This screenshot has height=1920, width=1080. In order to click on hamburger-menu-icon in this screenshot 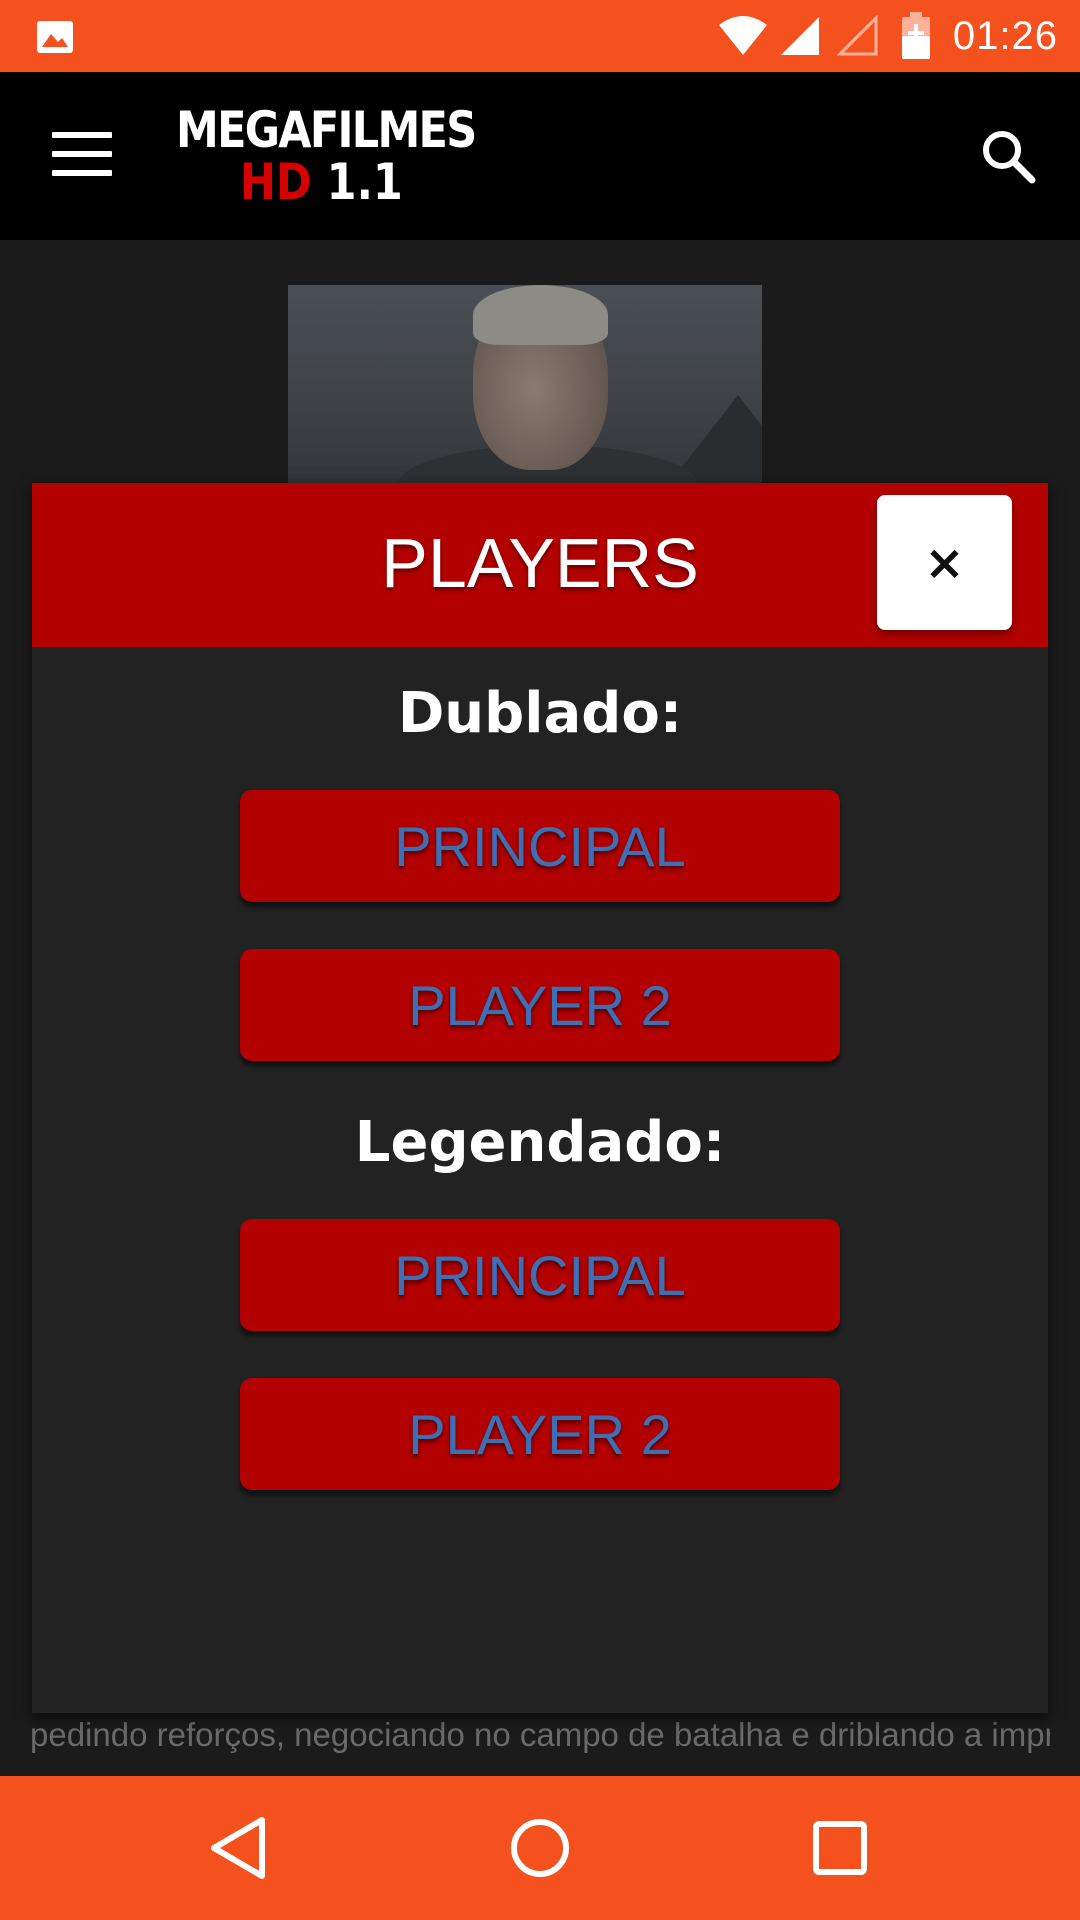, I will do `click(82, 156)`.